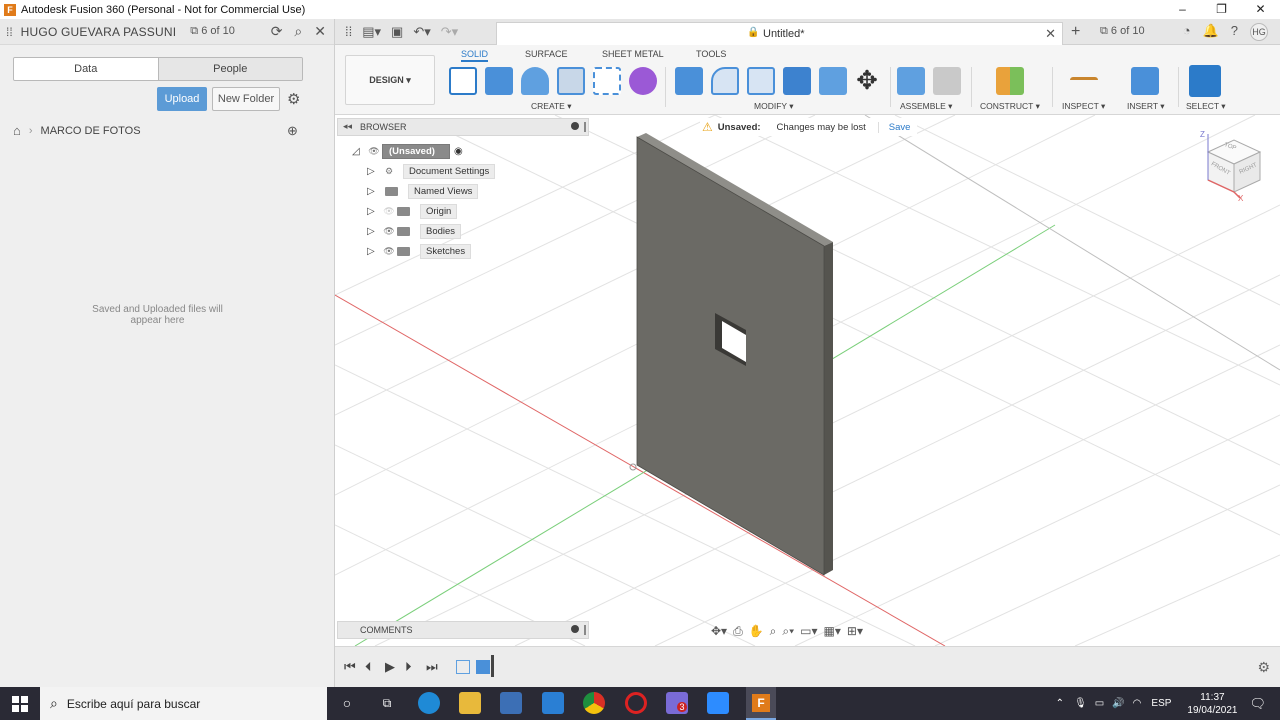 This screenshot has height=720, width=1280. I want to click on move-icon: ✥, so click(867, 81).